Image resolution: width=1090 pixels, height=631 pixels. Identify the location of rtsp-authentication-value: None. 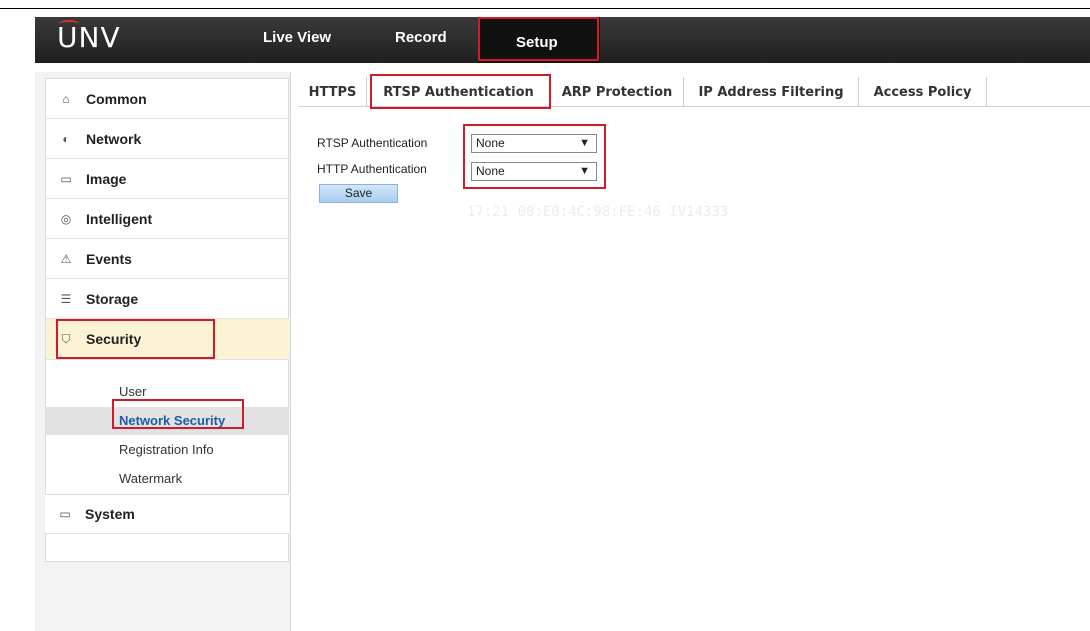
(490, 143).